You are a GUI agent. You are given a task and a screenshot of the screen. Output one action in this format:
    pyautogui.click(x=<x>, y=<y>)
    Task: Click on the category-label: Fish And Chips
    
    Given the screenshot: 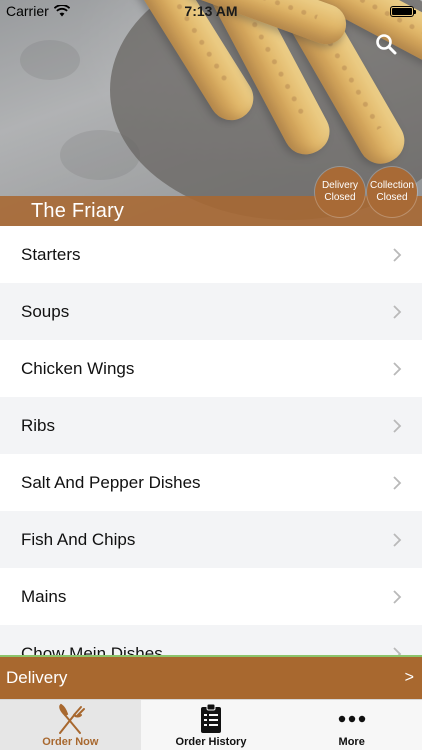 What is the action you would take?
    pyautogui.click(x=78, y=539)
    